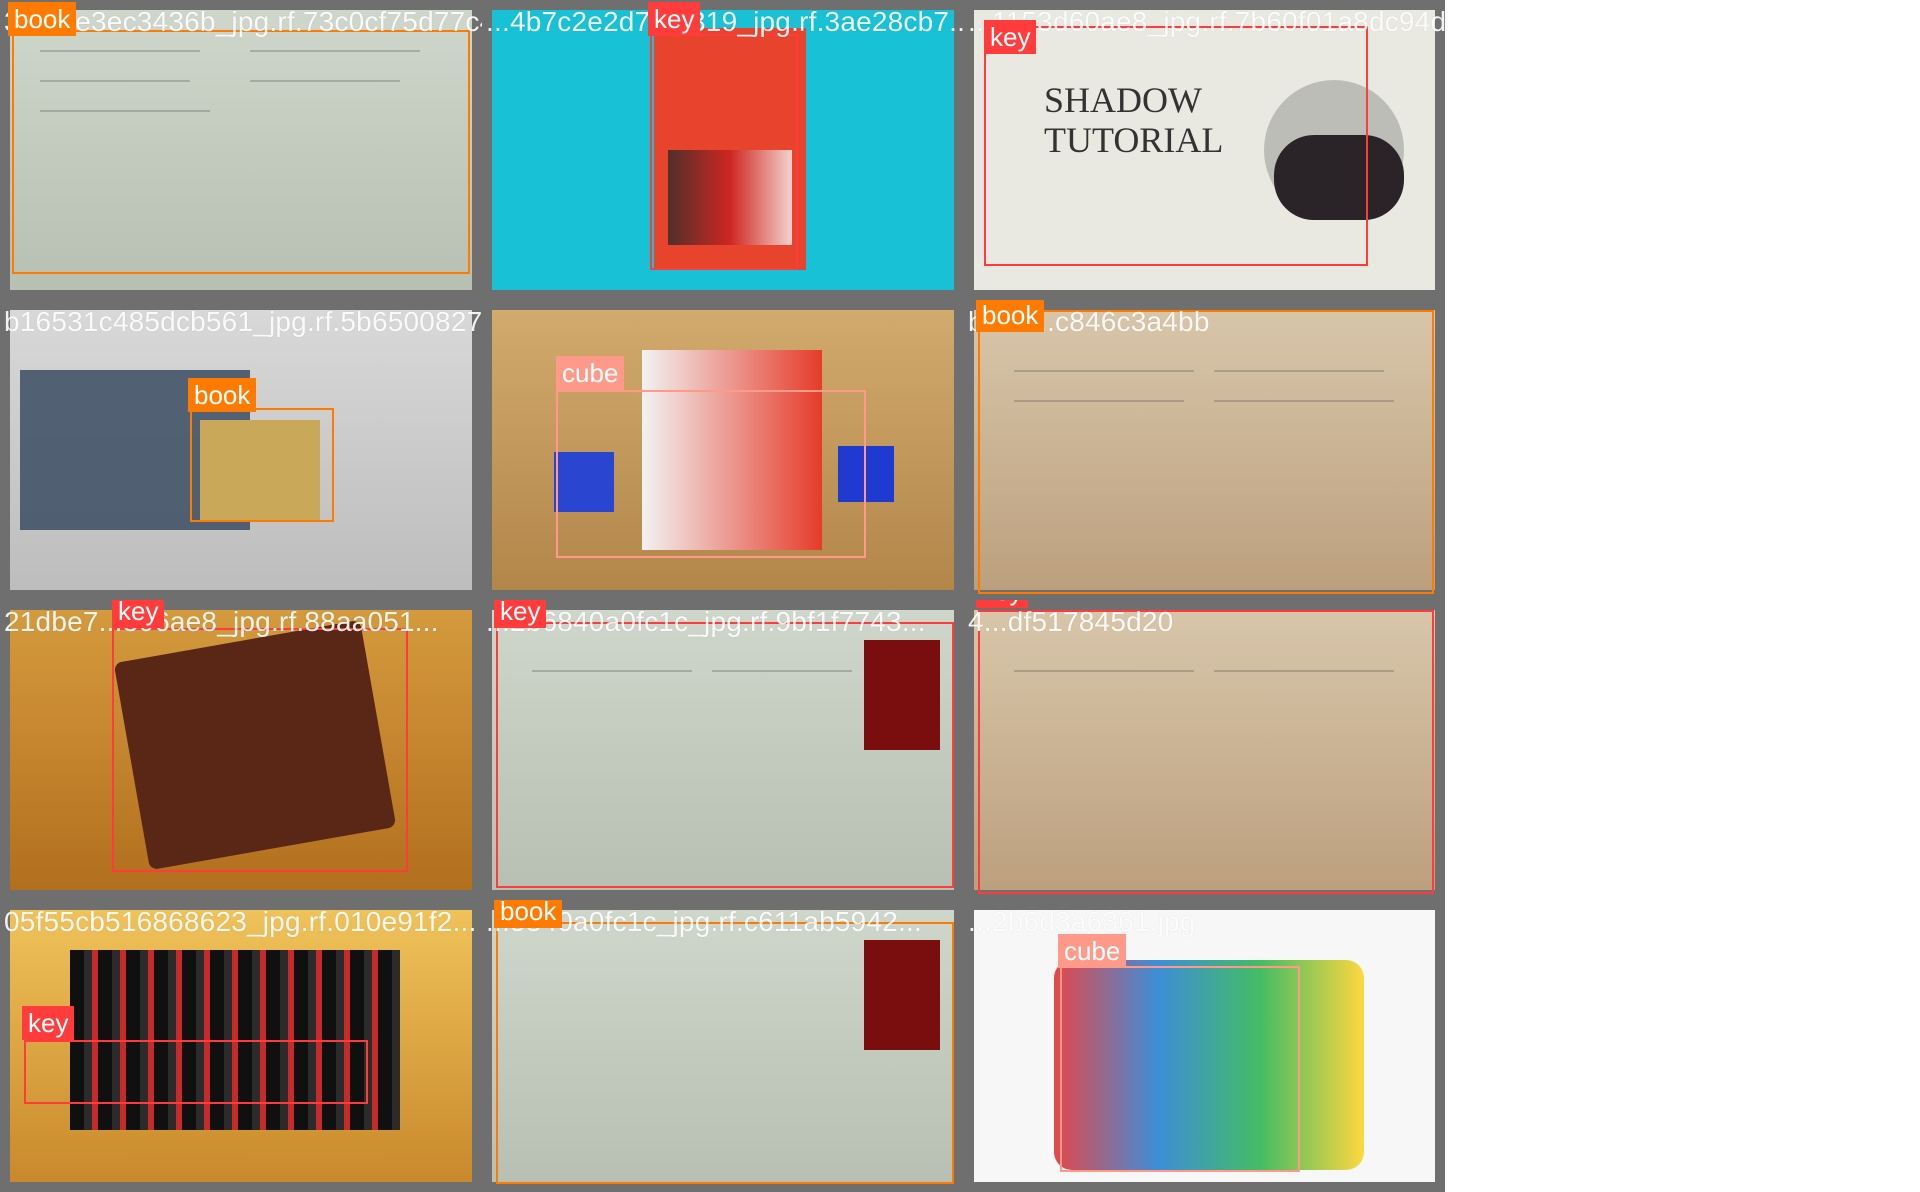  I want to click on image-tile: ...2b6d3a6361.jpg cube, so click(1204, 1046).